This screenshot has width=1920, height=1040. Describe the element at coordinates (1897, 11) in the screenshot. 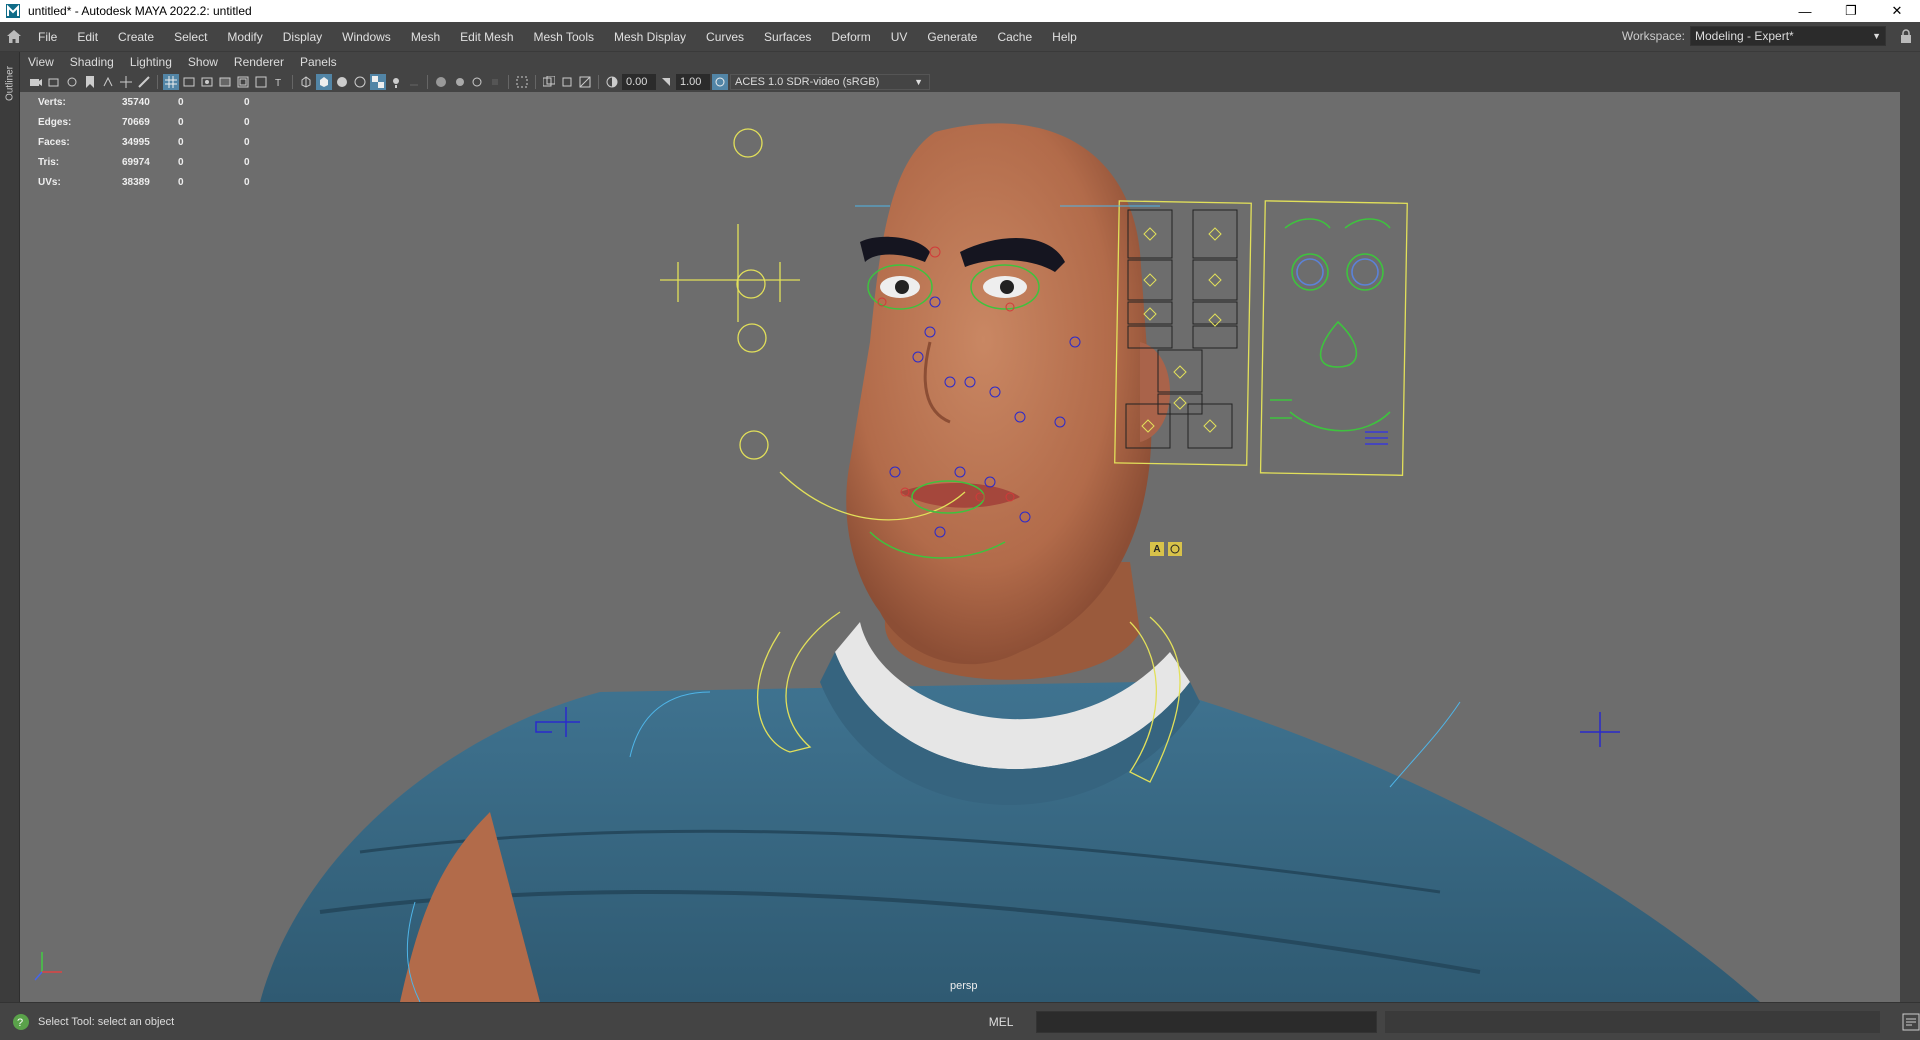

I see `close-icon: ✕` at that location.